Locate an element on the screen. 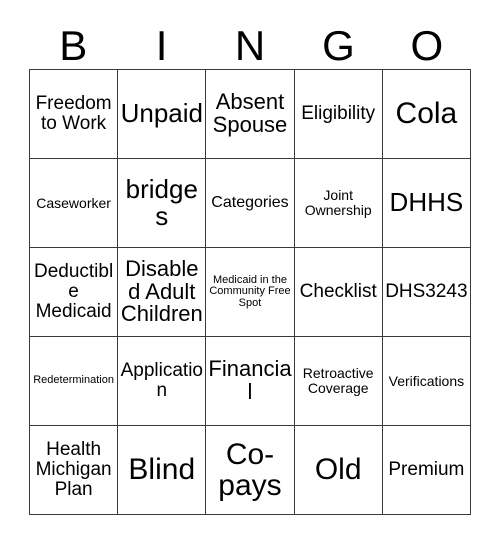  bingo-cell-label: Eligibility is located at coordinates (338, 114).